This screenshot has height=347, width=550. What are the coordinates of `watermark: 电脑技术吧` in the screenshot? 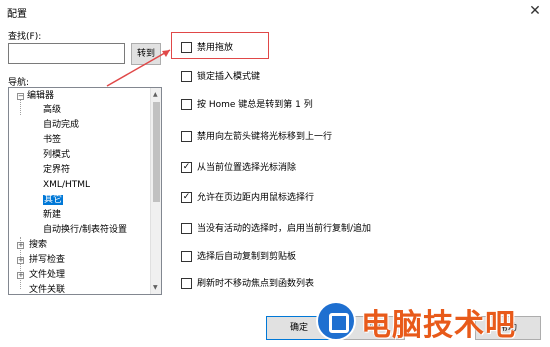 It's located at (433, 320).